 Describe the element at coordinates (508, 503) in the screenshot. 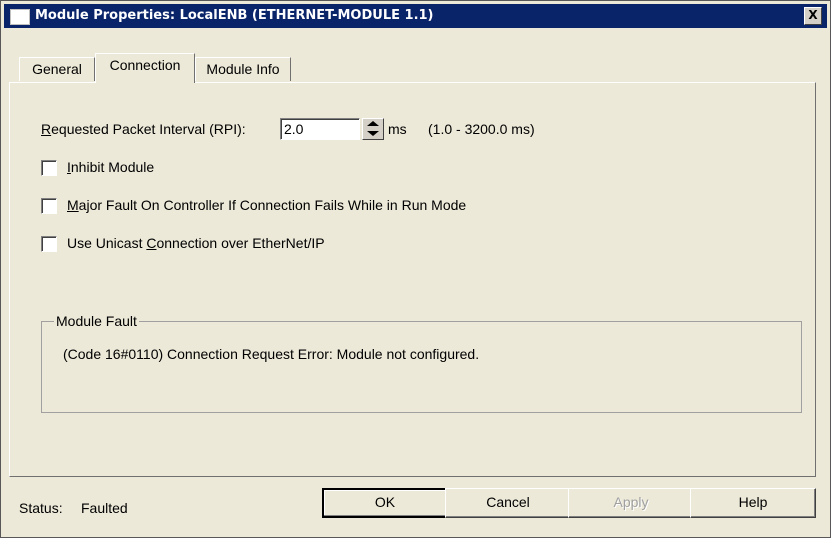

I see `cancel-button: Cancel` at that location.